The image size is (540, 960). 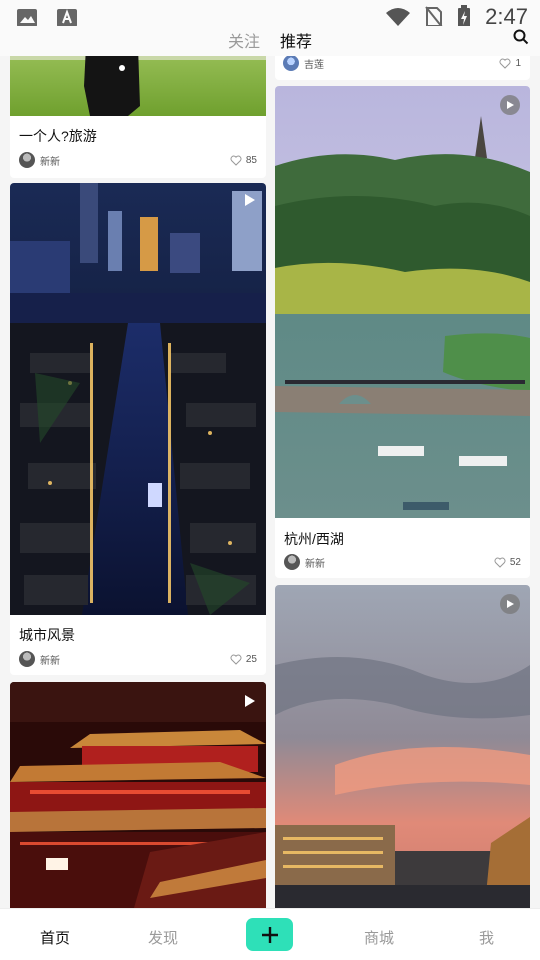 I want to click on top-tab-bar: 关注 推荐, so click(x=270, y=41).